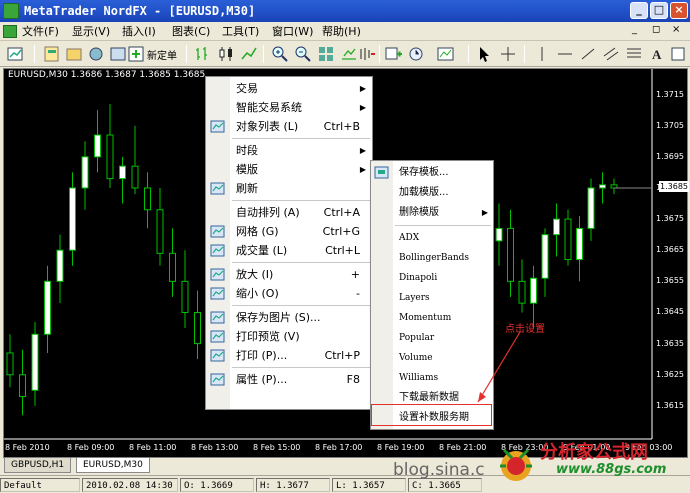 The image size is (690, 493). What do you see at coordinates (249, 54) in the screenshot?
I see `line-chart-icon` at bounding box center [249, 54].